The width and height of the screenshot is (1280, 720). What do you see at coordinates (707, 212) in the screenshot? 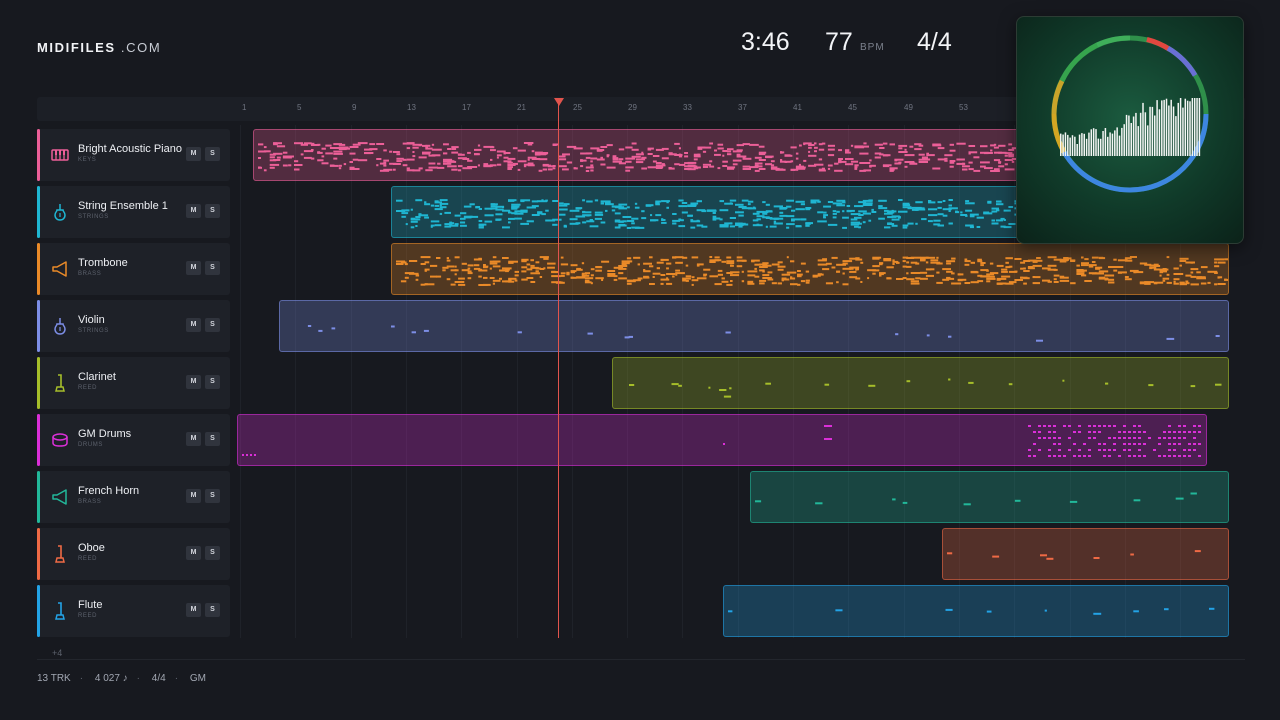
I see `midi-clip-strings` at bounding box center [707, 212].